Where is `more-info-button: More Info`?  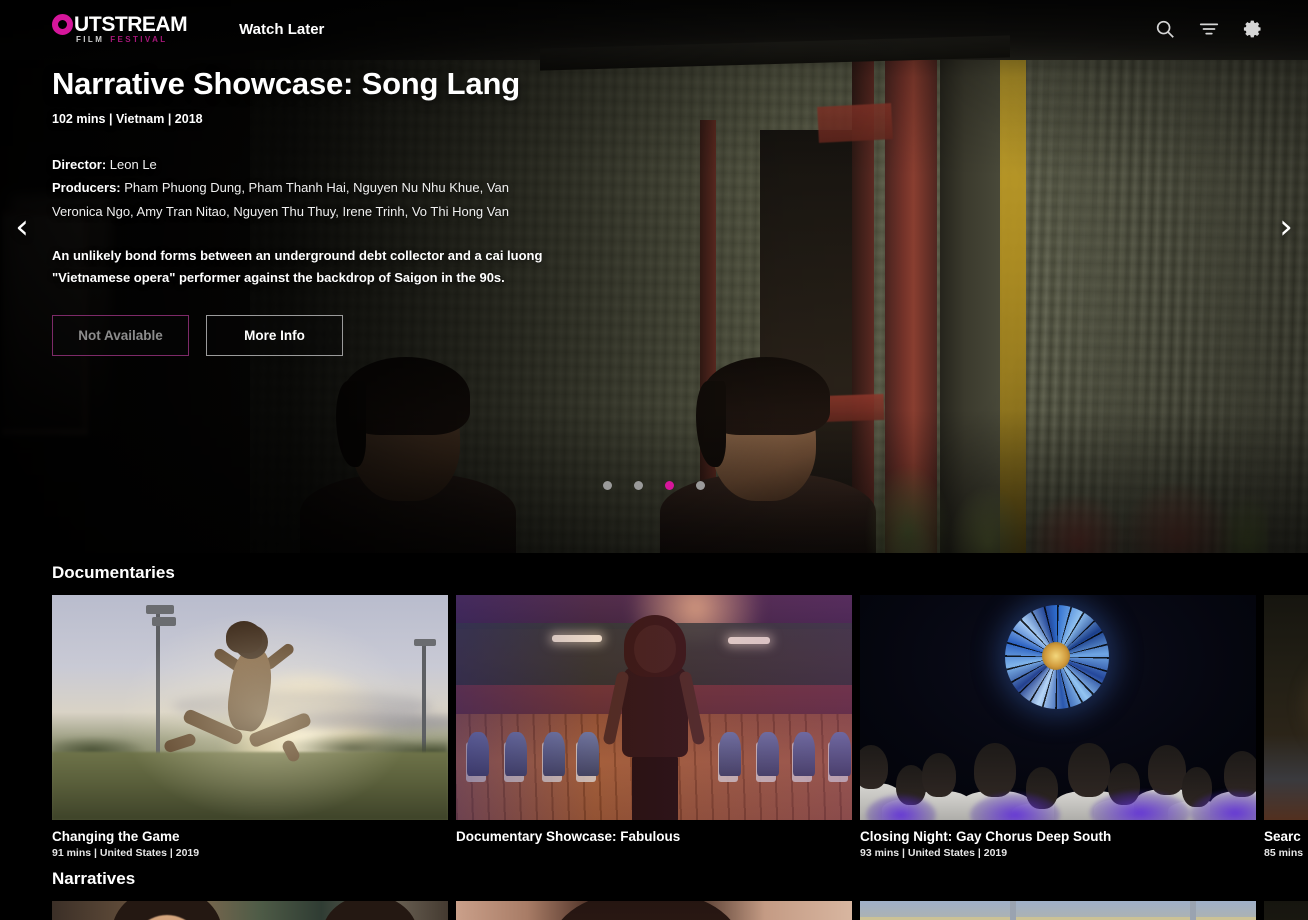
more-info-button: More Info is located at coordinates (274, 335).